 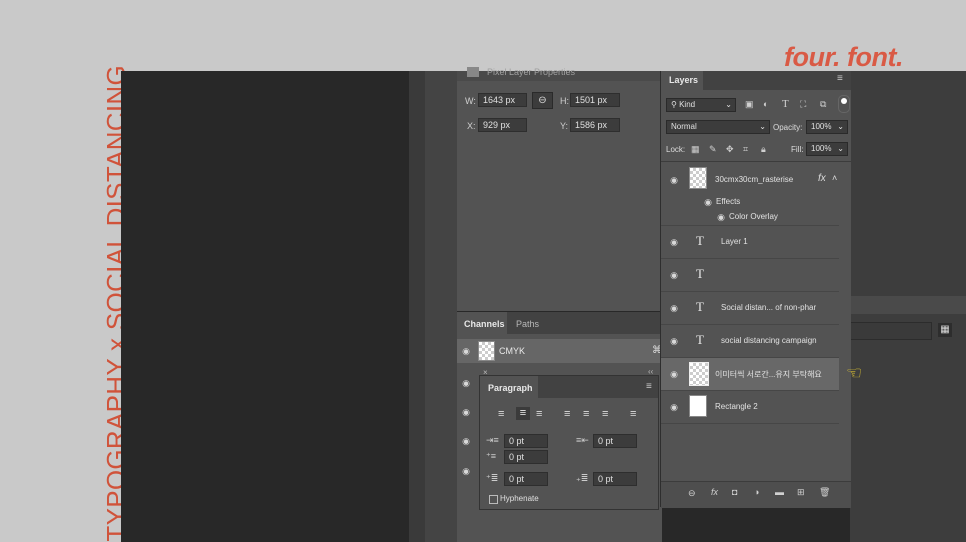 I want to click on first-line-indent-field: 0 pt, so click(x=526, y=457).